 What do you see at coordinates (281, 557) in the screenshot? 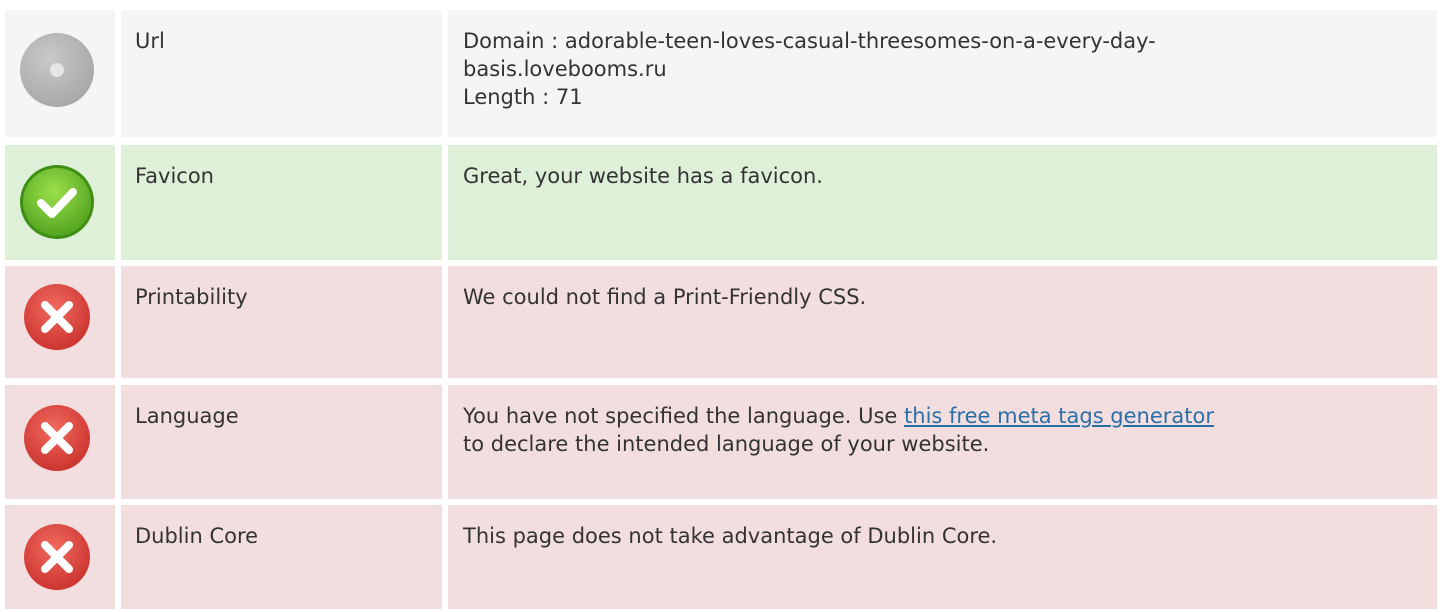
I see `row-label: Dublin Core` at bounding box center [281, 557].